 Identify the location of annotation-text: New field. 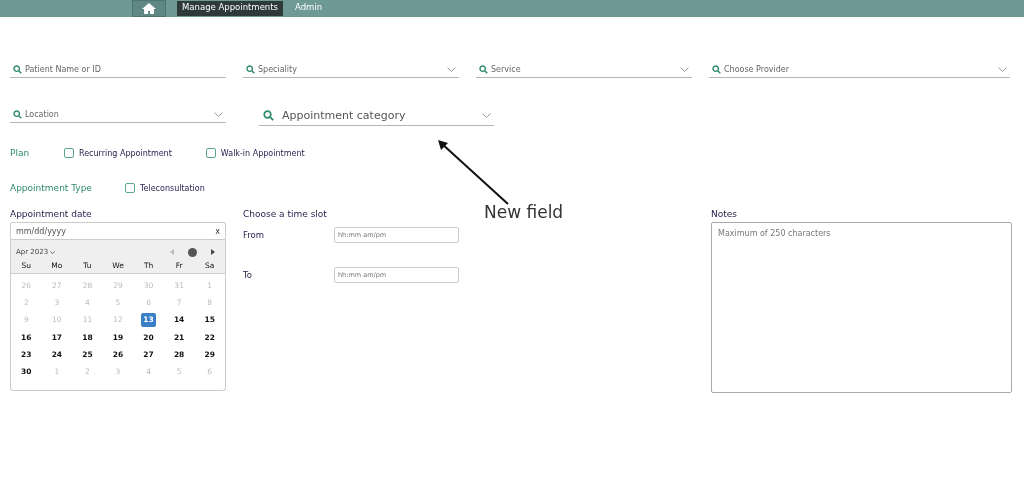
(524, 212).